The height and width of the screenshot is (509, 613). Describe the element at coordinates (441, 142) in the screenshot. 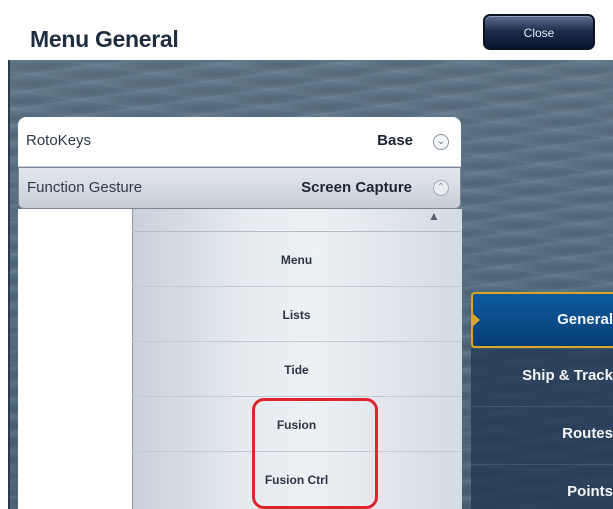

I see `chevron-down-icon: ⌄` at that location.